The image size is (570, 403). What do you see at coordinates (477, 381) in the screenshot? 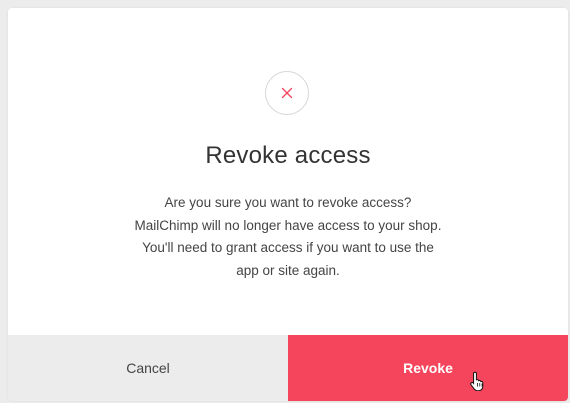
I see `hand-pointer-icon` at bounding box center [477, 381].